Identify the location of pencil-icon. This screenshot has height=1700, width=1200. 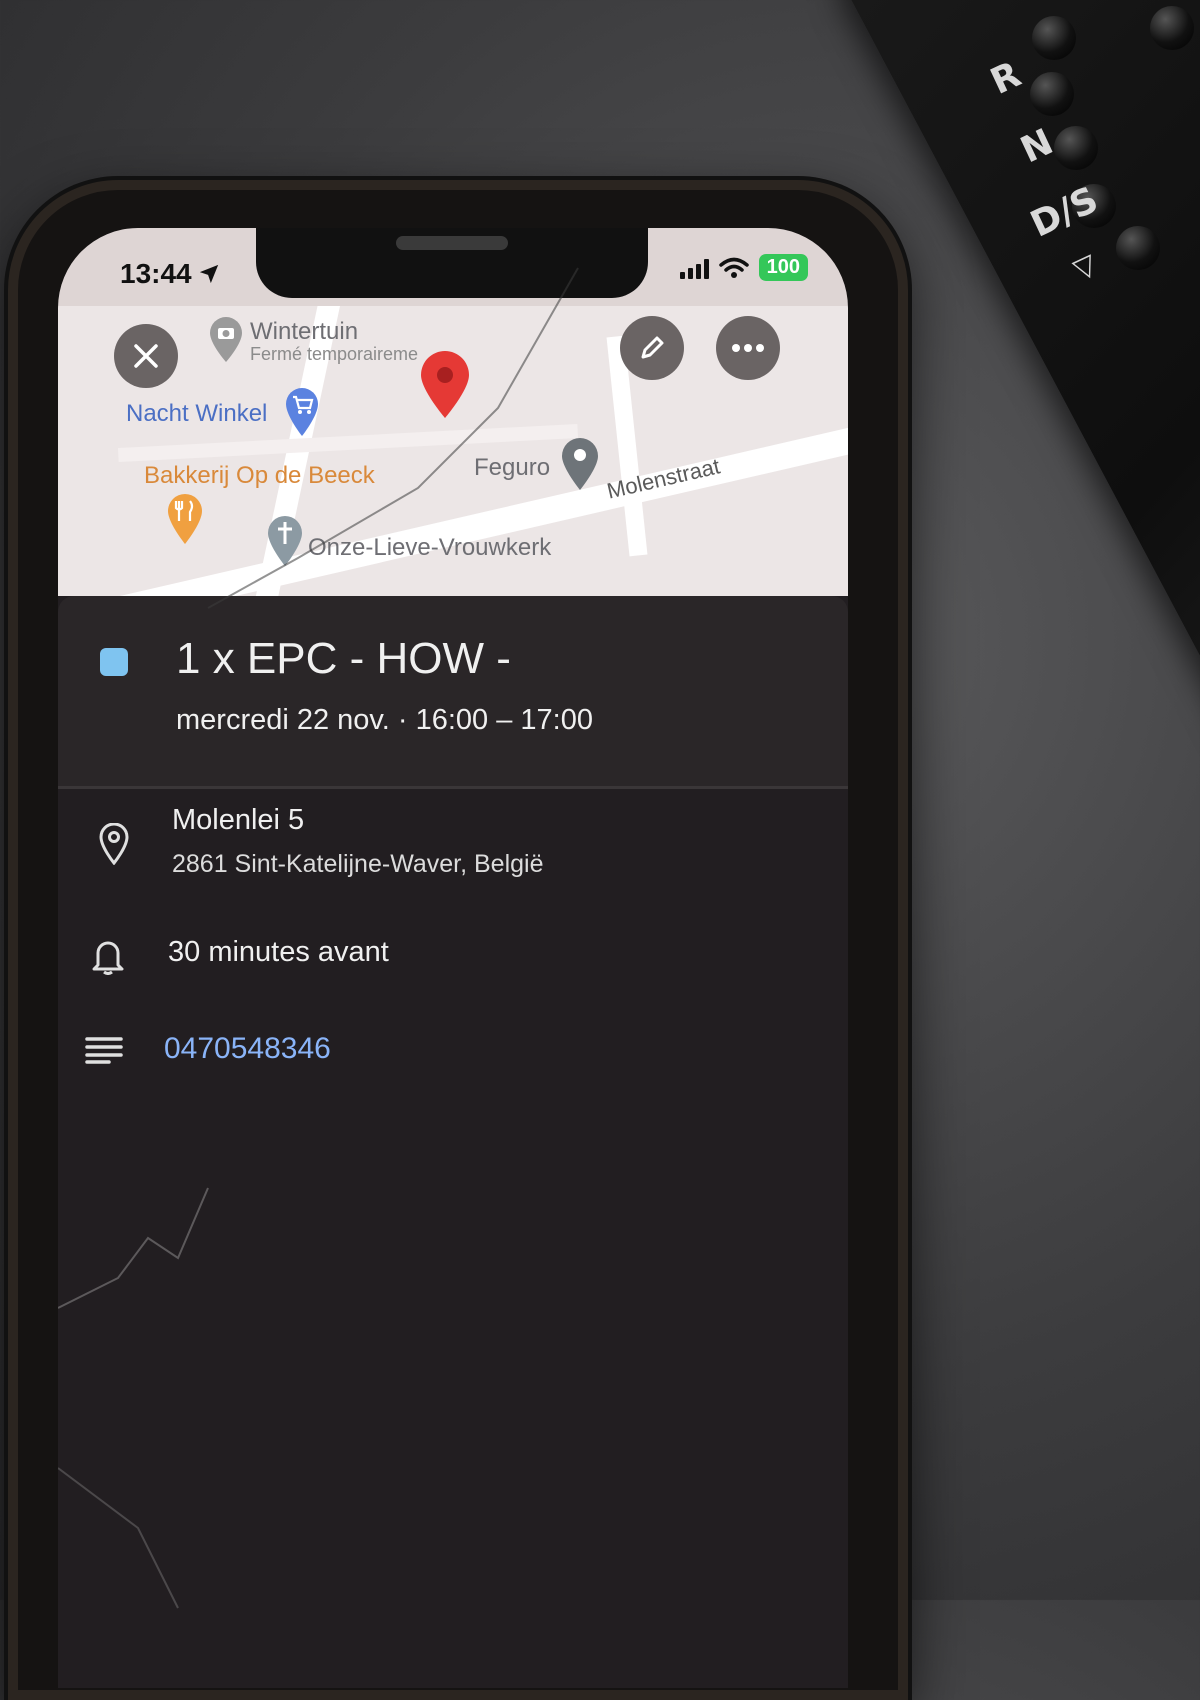
(652, 347).